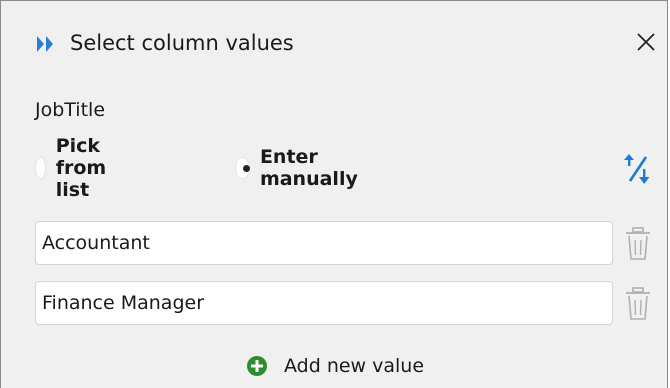  What do you see at coordinates (81, 168) in the screenshot?
I see `pick-from-list-label: Pick from list` at bounding box center [81, 168].